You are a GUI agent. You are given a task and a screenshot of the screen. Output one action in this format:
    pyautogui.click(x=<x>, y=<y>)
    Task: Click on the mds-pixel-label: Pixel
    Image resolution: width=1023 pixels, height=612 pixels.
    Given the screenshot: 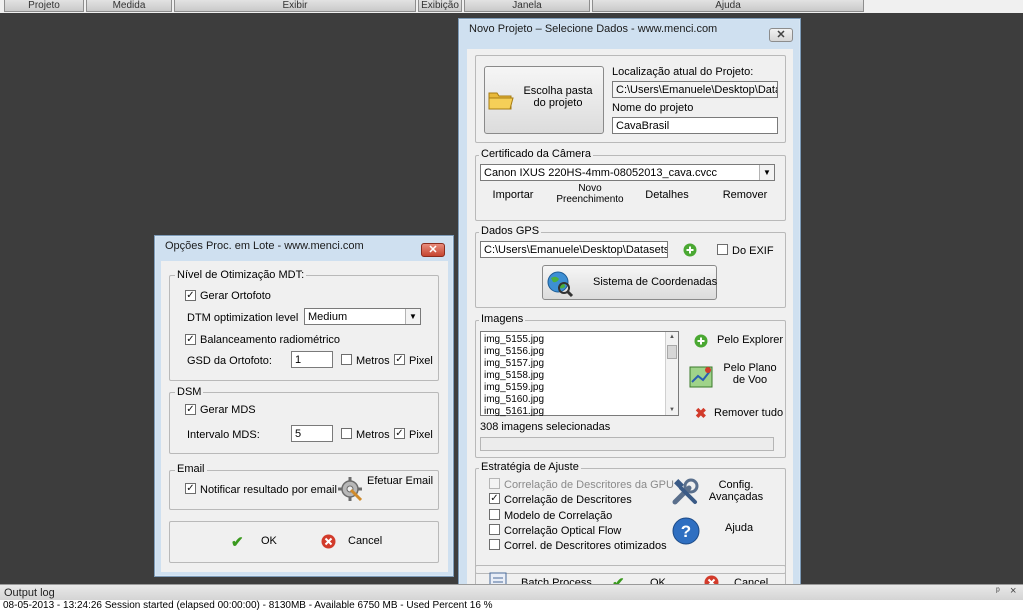 What is the action you would take?
    pyautogui.click(x=421, y=435)
    